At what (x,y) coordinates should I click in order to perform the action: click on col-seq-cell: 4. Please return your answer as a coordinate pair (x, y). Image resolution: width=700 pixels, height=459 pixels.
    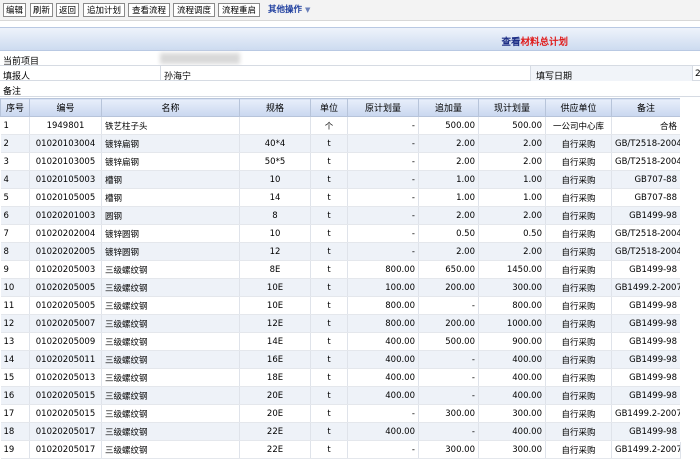
    Looking at the image, I should click on (15, 179).